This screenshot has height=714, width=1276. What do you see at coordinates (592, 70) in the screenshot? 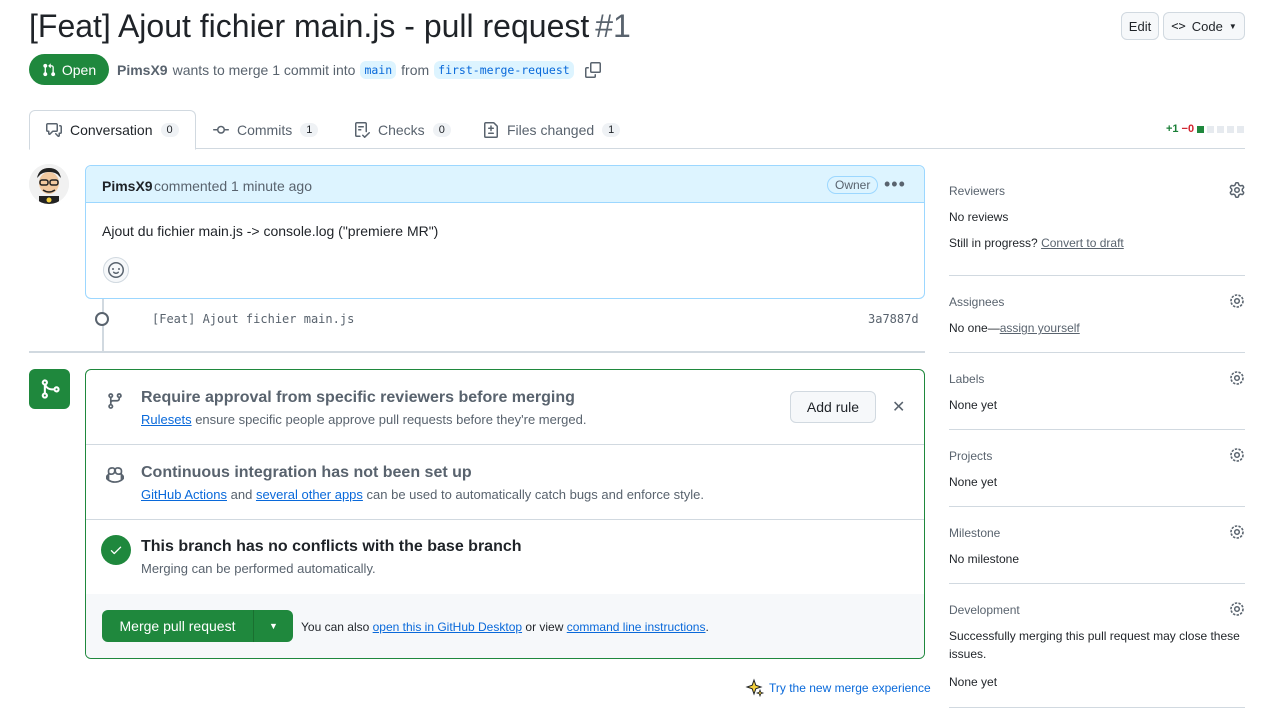
I see `copy-icon` at bounding box center [592, 70].